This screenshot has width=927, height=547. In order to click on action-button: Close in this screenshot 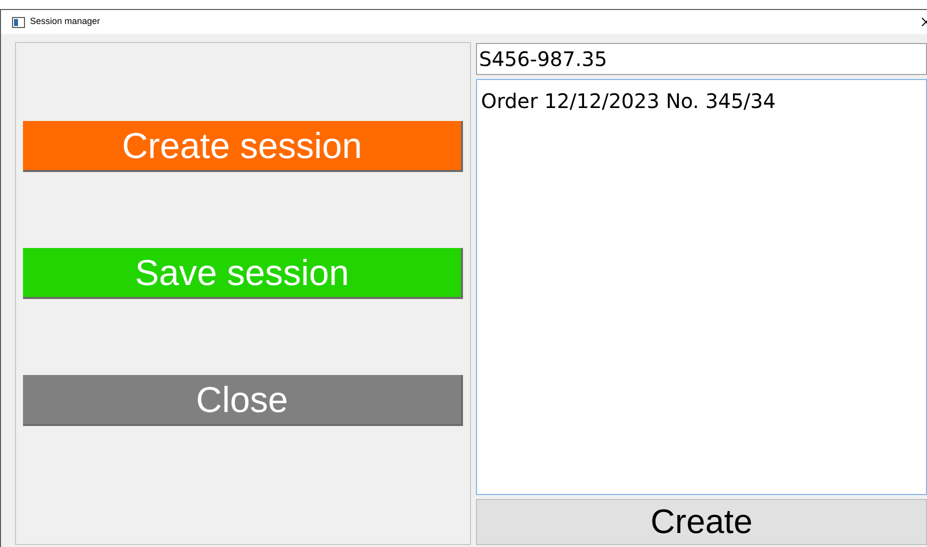, I will do `click(243, 400)`.